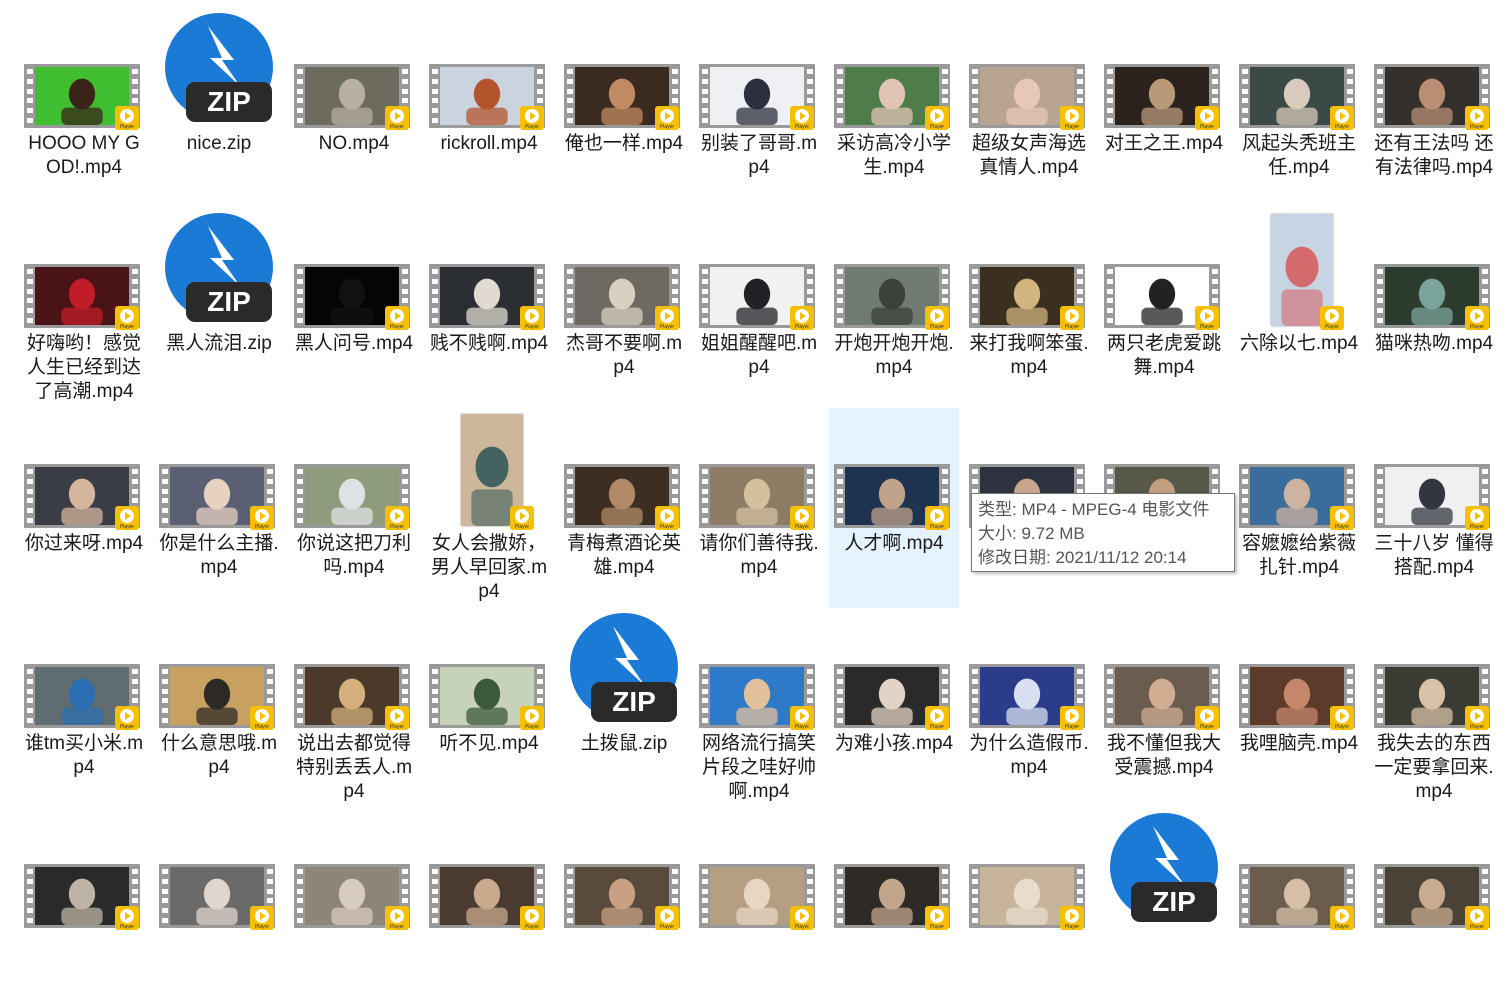  I want to click on video-file: Player 黑人问号.mp4, so click(354, 308).